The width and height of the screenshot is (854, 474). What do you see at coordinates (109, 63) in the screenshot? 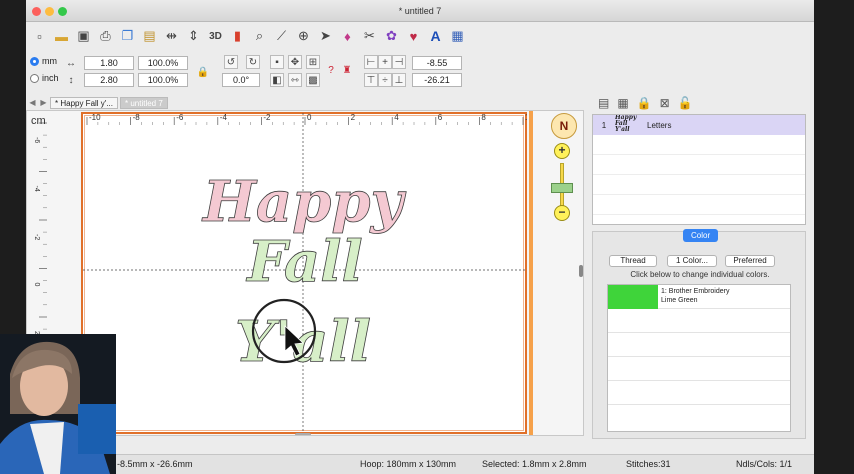
I see `width-field: 1.80` at bounding box center [109, 63].